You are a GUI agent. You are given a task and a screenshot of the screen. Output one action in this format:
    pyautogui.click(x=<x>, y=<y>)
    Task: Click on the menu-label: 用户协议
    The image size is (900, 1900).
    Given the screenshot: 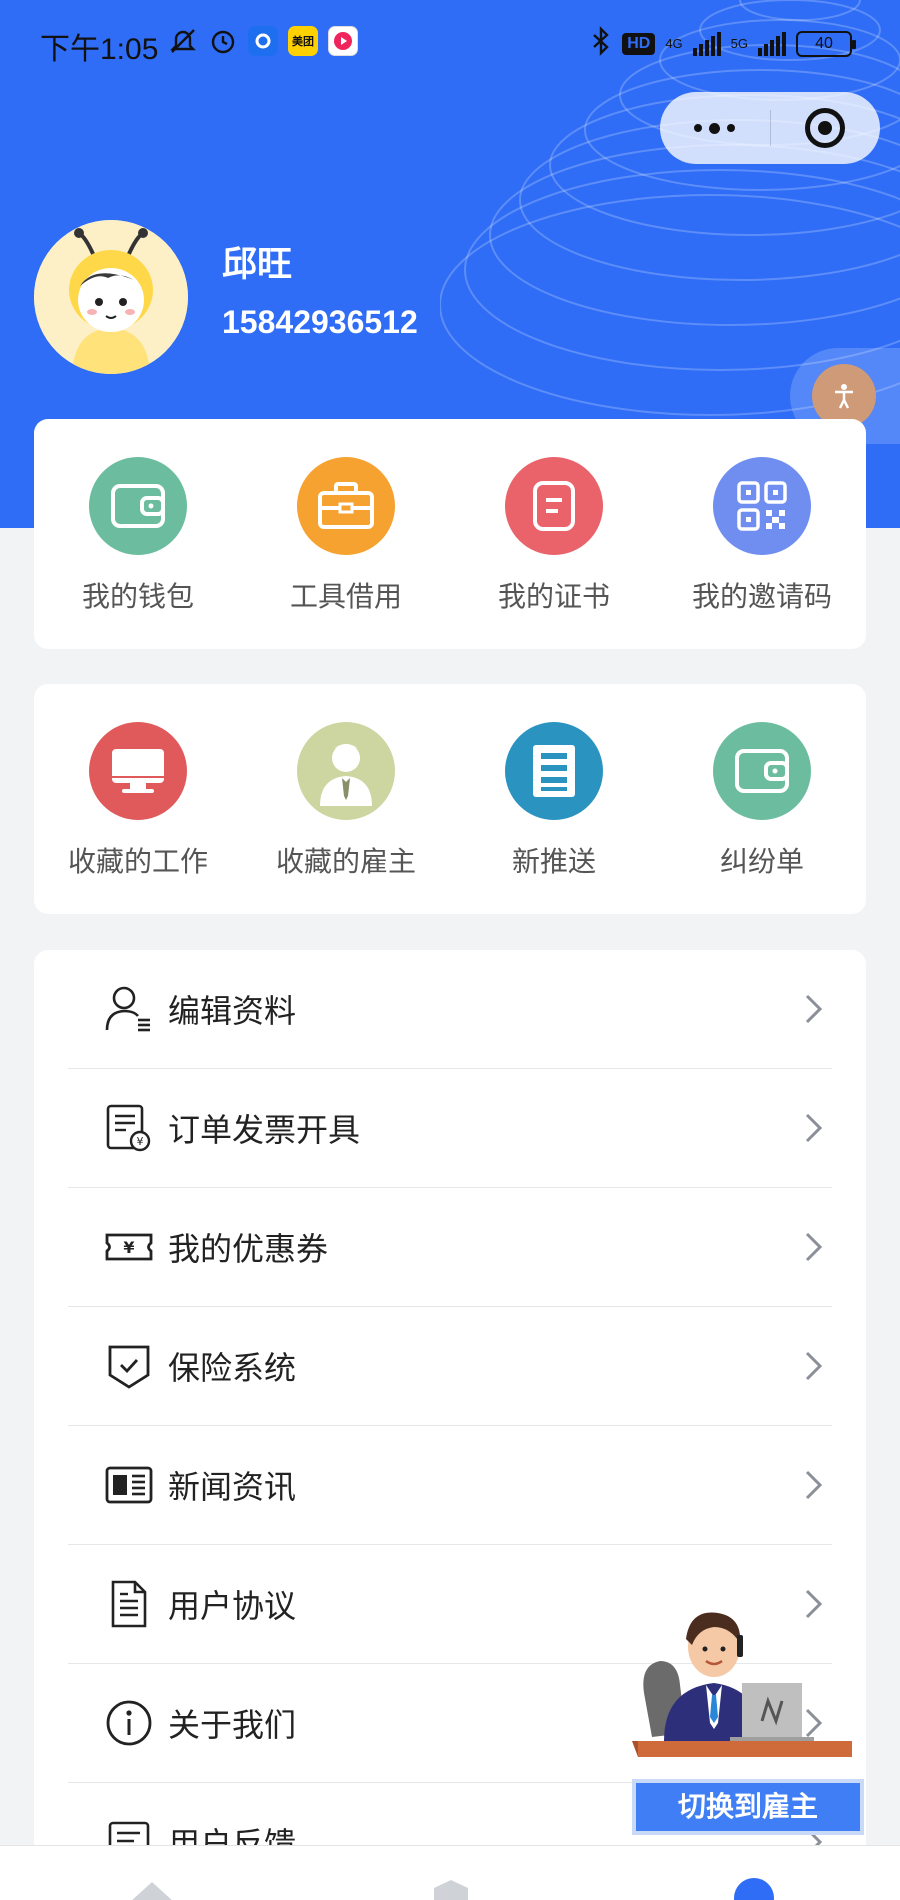 What is the action you would take?
    pyautogui.click(x=232, y=1604)
    